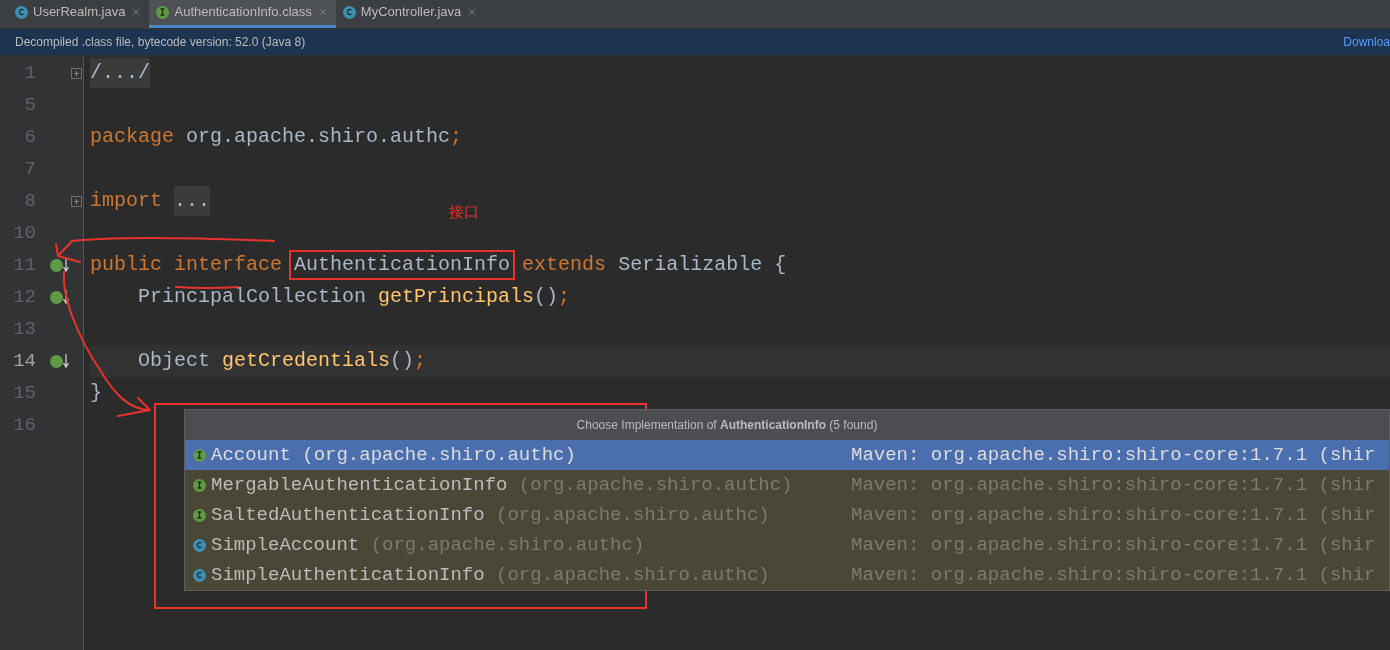  What do you see at coordinates (787, 575) in the screenshot?
I see `implementation-item: SimpleAuthenticationInfo (org.apache.shiro.authc) Maven: org.apache.shiro:shiro-core:1.7.1 (shir` at bounding box center [787, 575].